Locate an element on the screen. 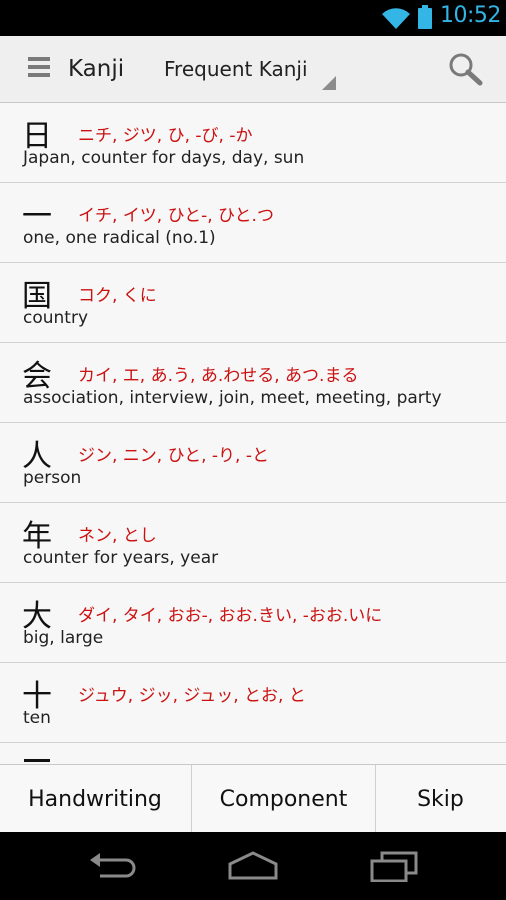 This screenshot has width=506, height=900. list-item-partial is located at coordinates (253, 753).